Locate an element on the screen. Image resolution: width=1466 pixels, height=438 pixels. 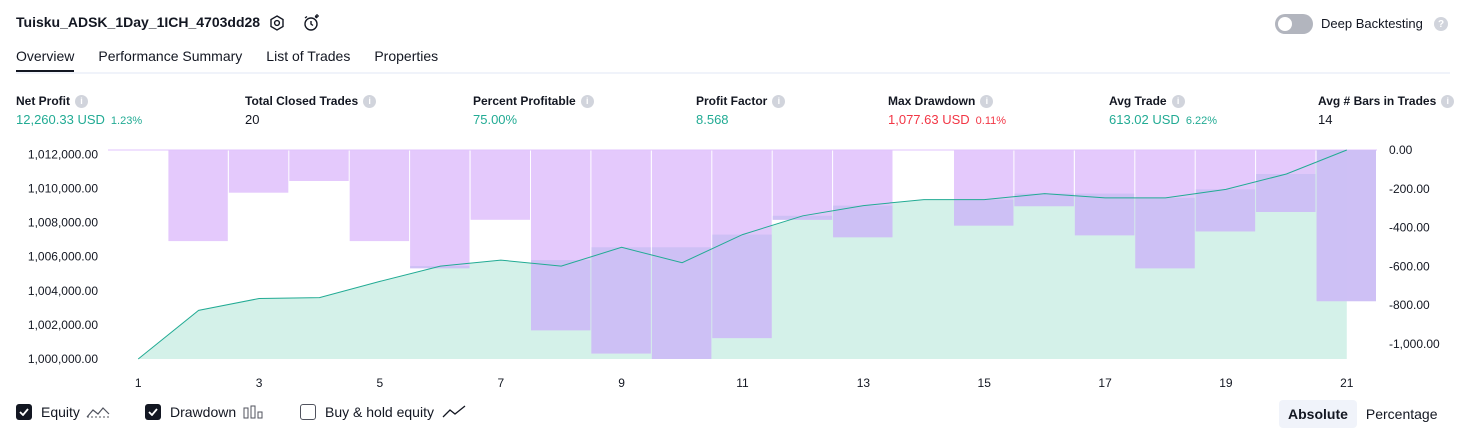
metric-max-drawdown: Max Drawdown i 1,077.63 USD 0.11% is located at coordinates (947, 110).